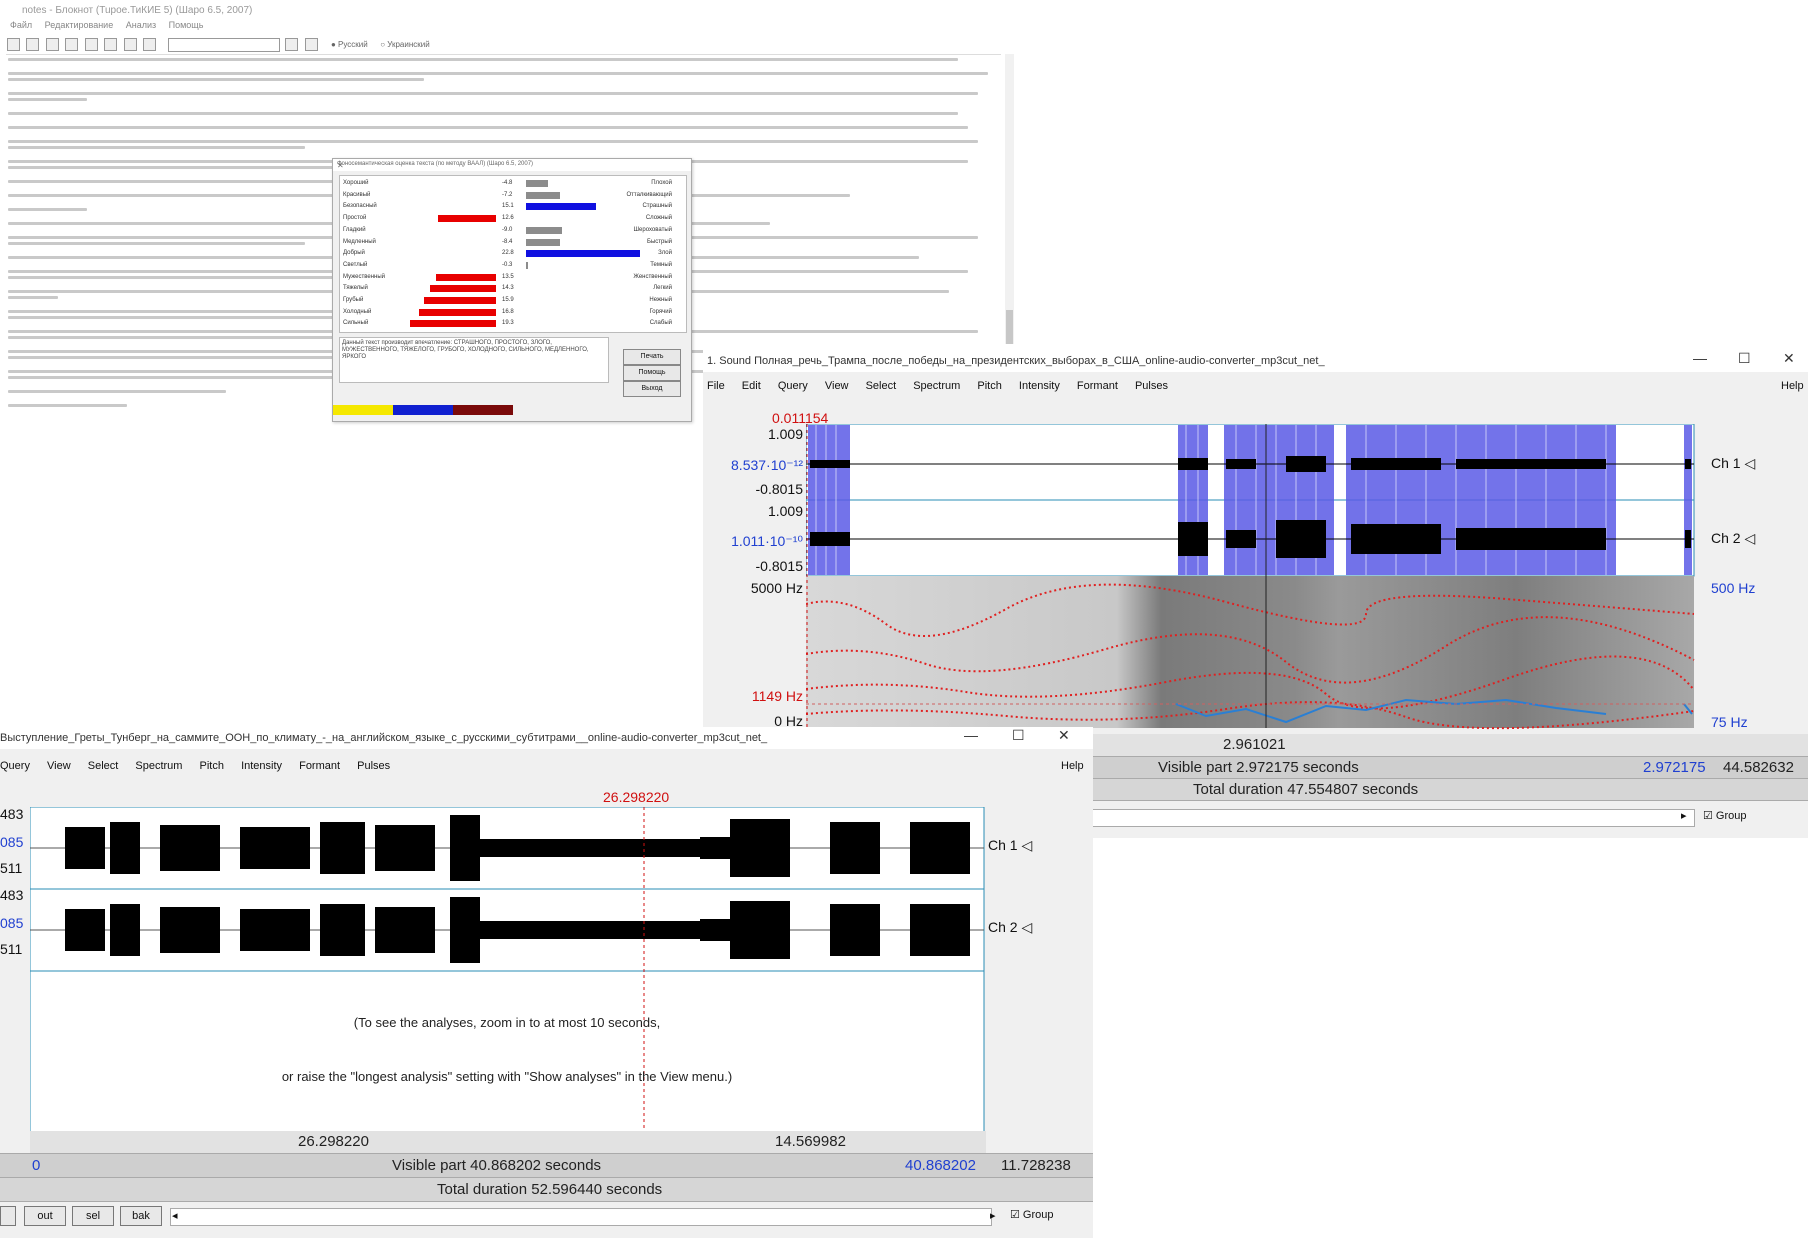  What do you see at coordinates (662, 288) in the screenshot?
I see `scale-right-label: Легкий` at bounding box center [662, 288].